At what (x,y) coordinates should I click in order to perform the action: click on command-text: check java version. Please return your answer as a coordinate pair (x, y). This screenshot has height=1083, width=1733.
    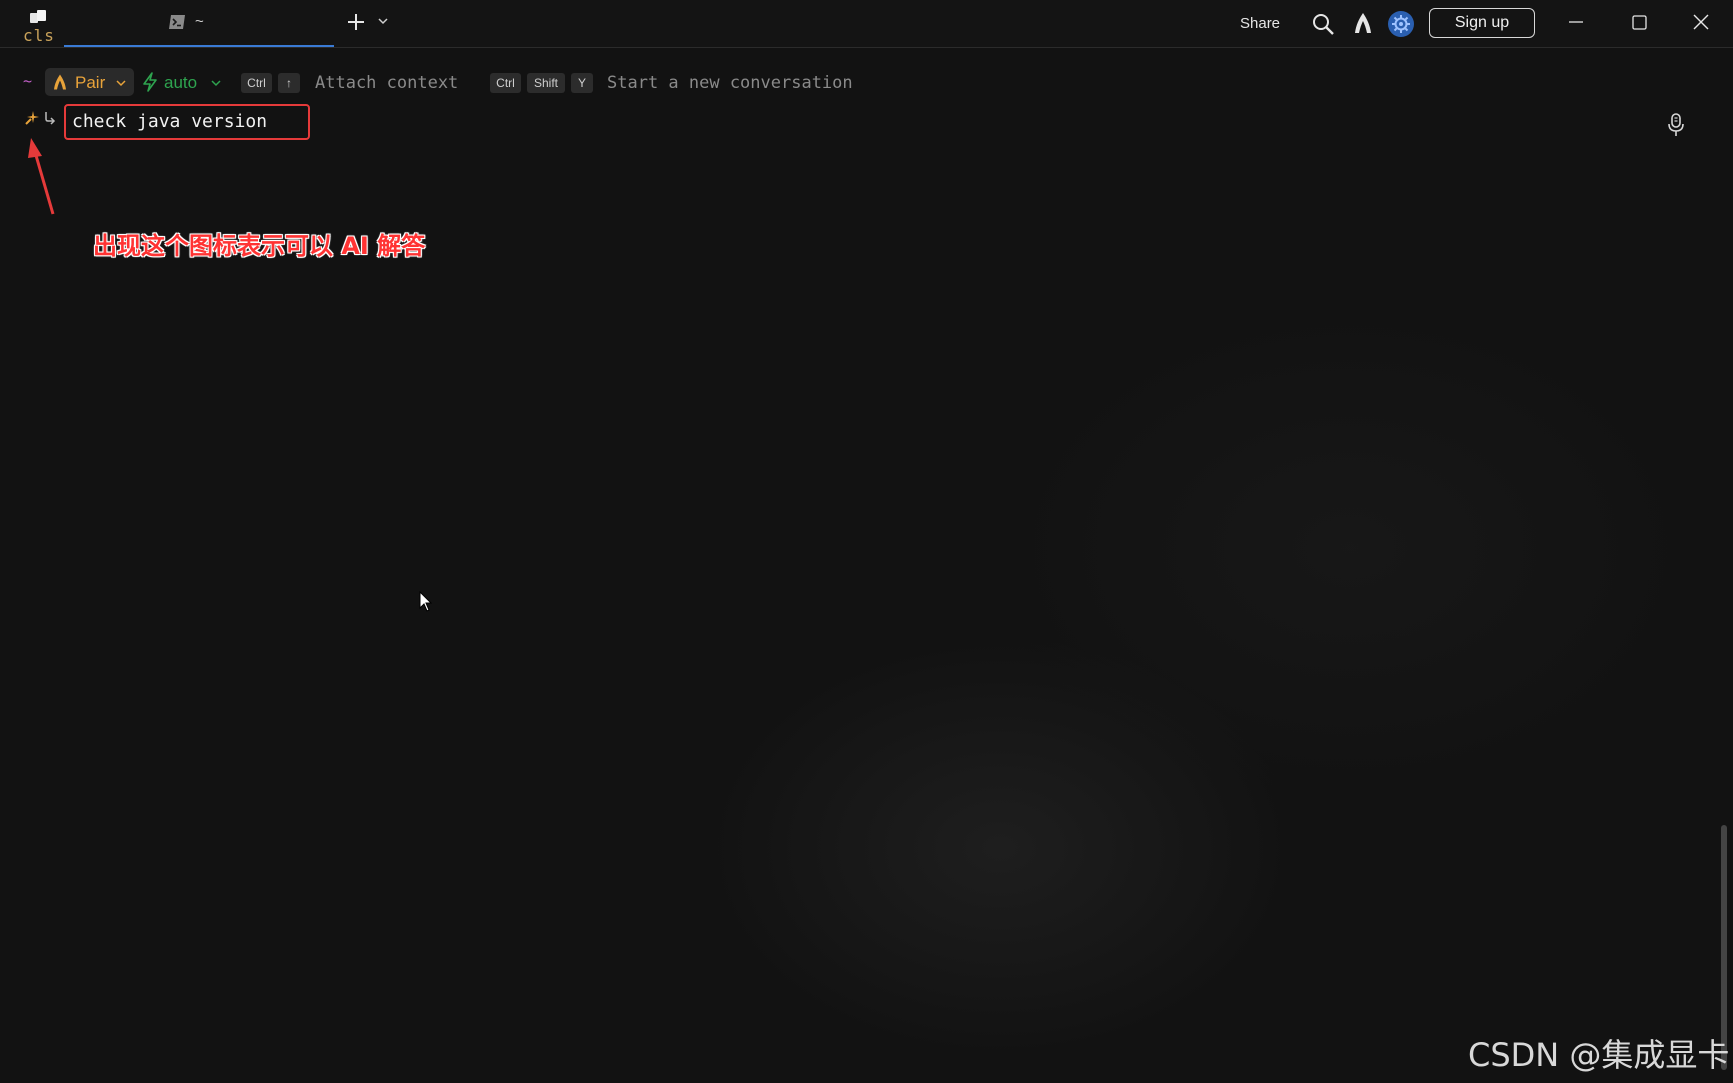
    Looking at the image, I should click on (170, 121).